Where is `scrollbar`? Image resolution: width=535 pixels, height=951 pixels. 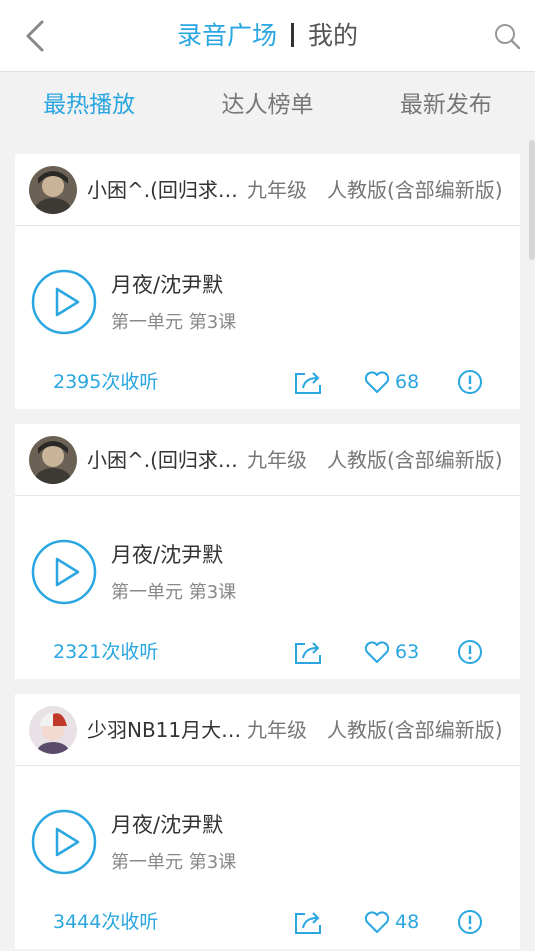
scrollbar is located at coordinates (532, 200).